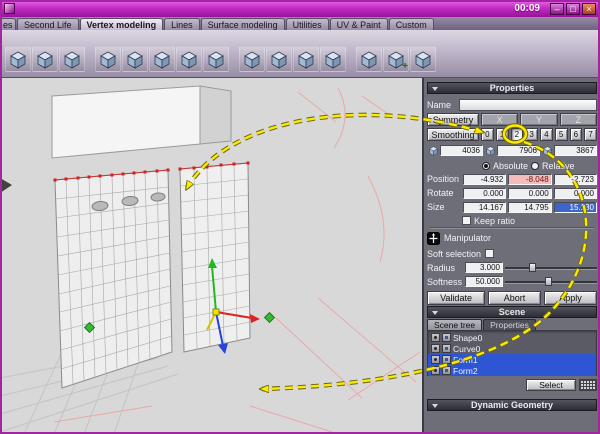 This screenshot has height=434, width=600. I want to click on absolute-radio, so click(486, 165).